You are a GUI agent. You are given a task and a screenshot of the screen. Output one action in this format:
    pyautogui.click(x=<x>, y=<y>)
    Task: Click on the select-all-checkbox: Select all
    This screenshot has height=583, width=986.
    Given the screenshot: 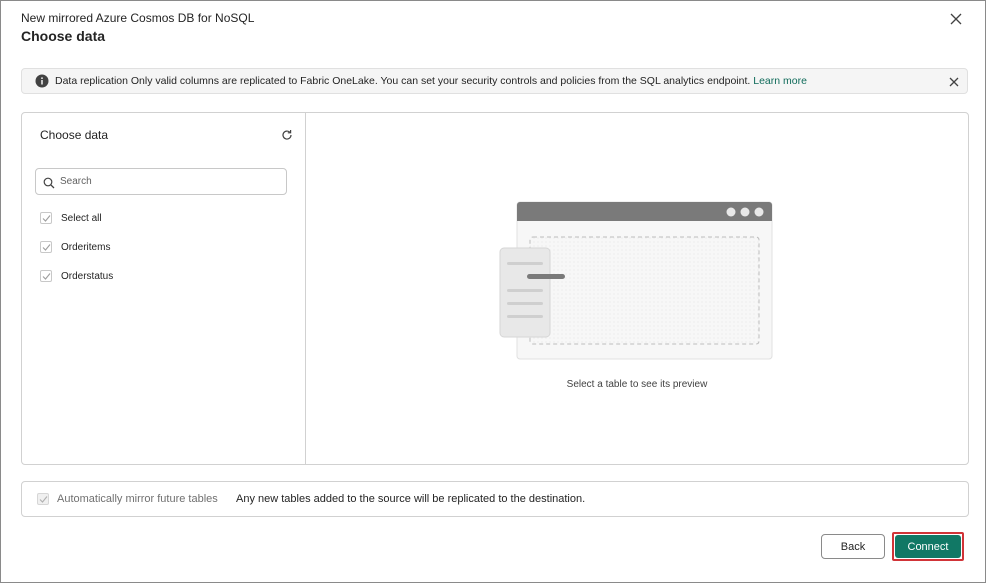 What is the action you would take?
    pyautogui.click(x=71, y=218)
    